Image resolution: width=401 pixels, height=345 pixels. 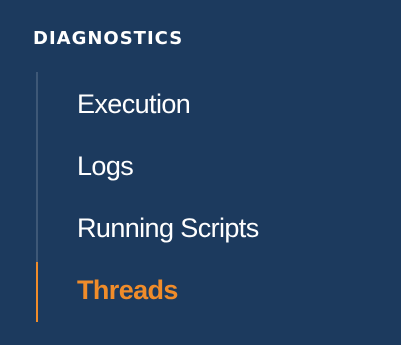 What do you see at coordinates (134, 104) in the screenshot?
I see `nav-item-execution: Execution` at bounding box center [134, 104].